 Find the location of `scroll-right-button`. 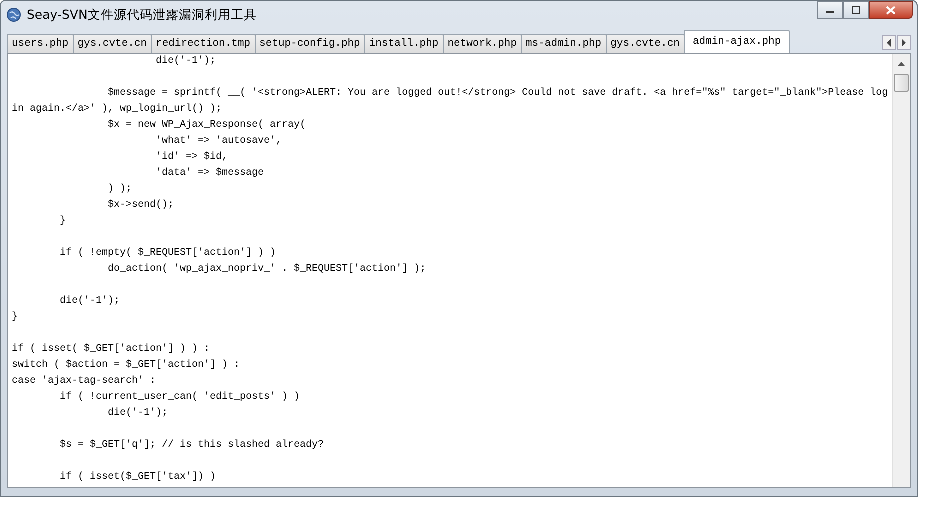

scroll-right-button is located at coordinates (904, 42).